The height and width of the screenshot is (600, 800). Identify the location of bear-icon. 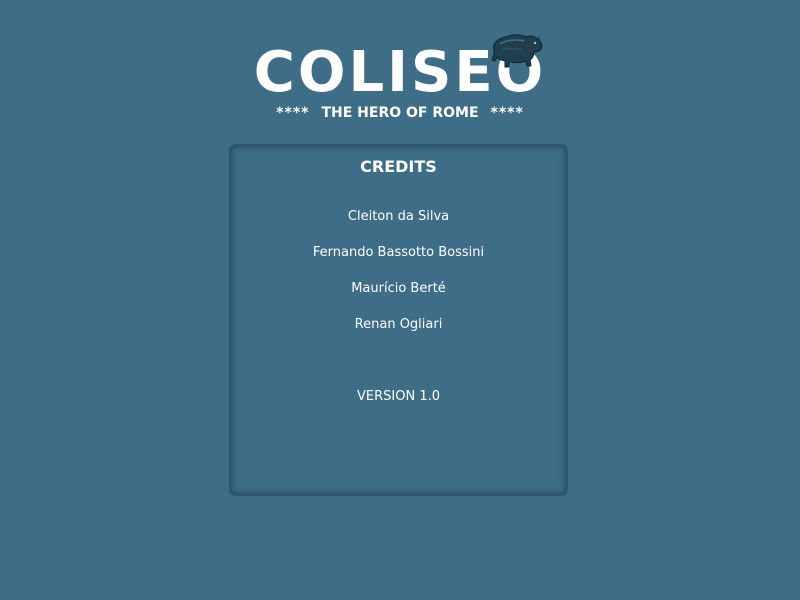
(516, 50).